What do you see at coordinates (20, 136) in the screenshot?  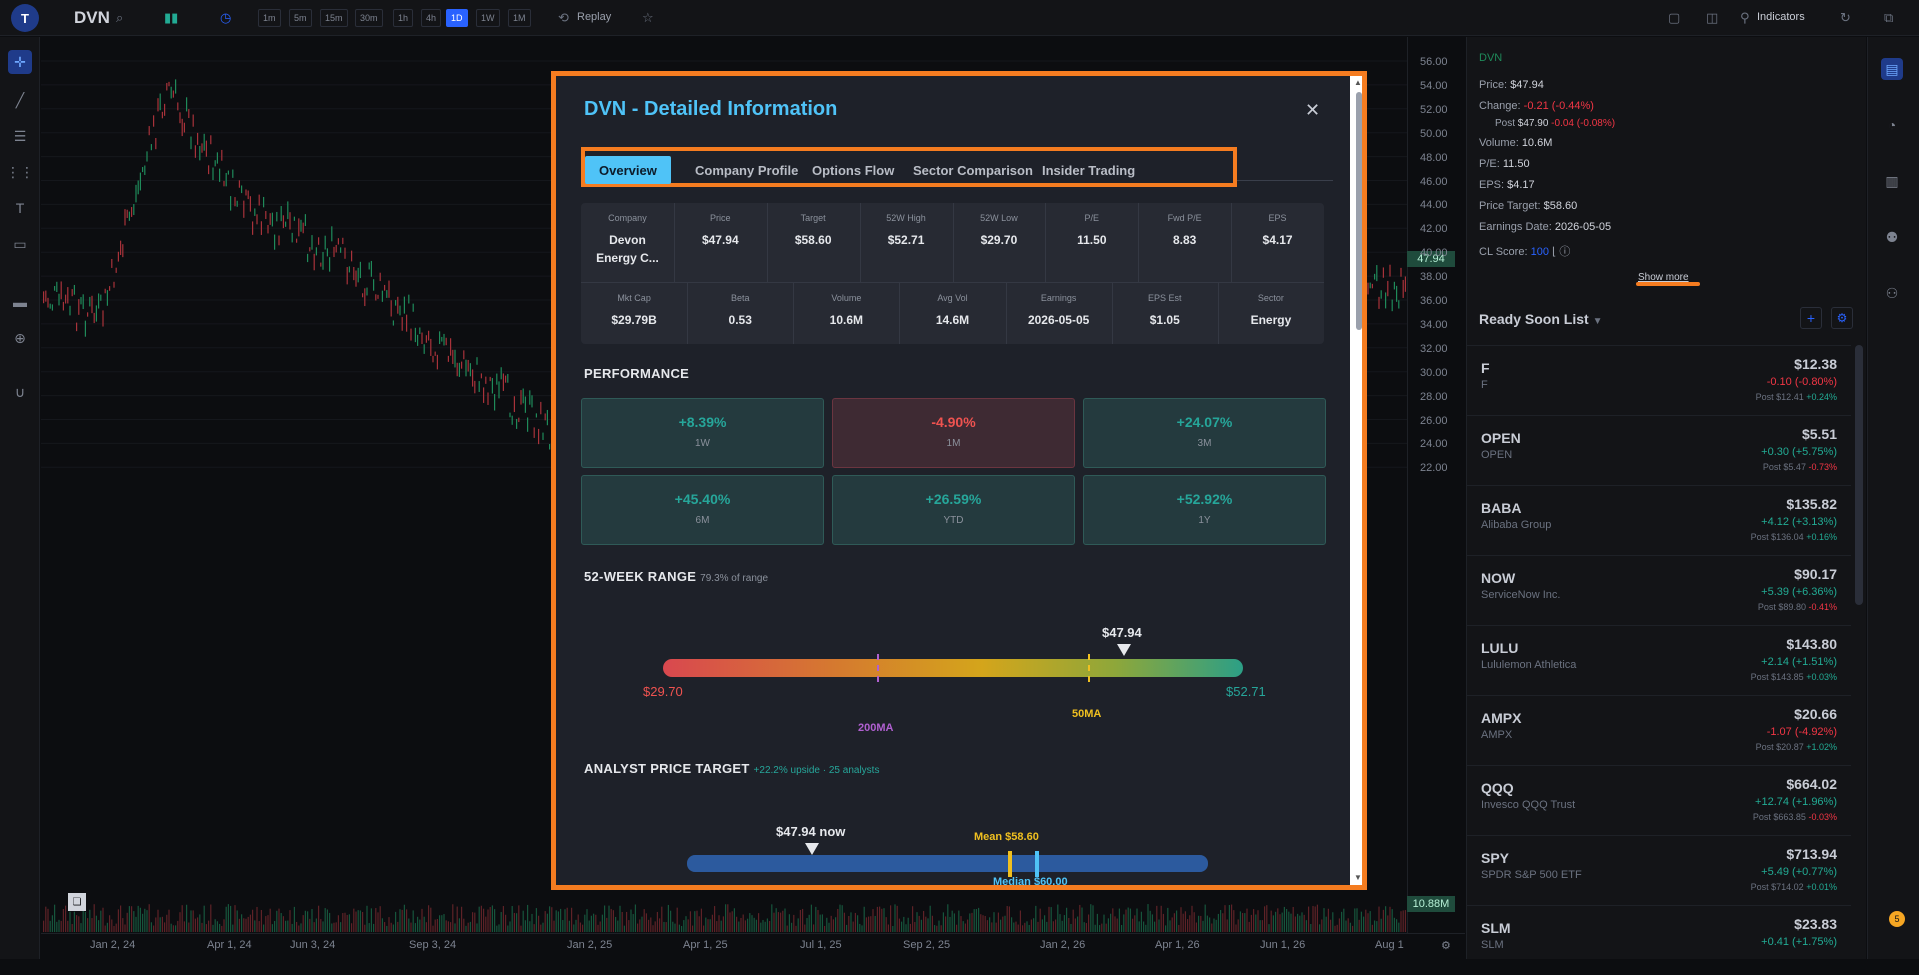 I see `fib-icon: ☰` at bounding box center [20, 136].